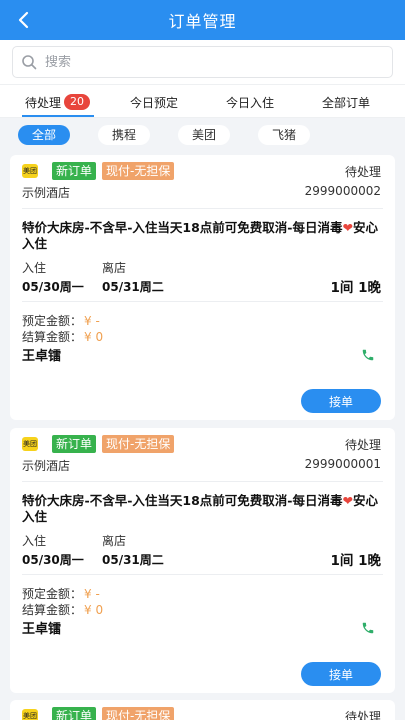  Describe the element at coordinates (284, 135) in the screenshot. I see `filter-fliggy: 飞猪` at that location.